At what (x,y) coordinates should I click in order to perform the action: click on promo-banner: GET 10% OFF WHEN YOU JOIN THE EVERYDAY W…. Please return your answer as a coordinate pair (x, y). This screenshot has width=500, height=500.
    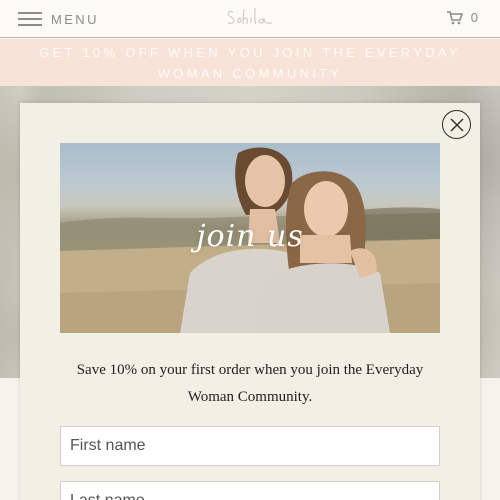
    Looking at the image, I should click on (250, 62).